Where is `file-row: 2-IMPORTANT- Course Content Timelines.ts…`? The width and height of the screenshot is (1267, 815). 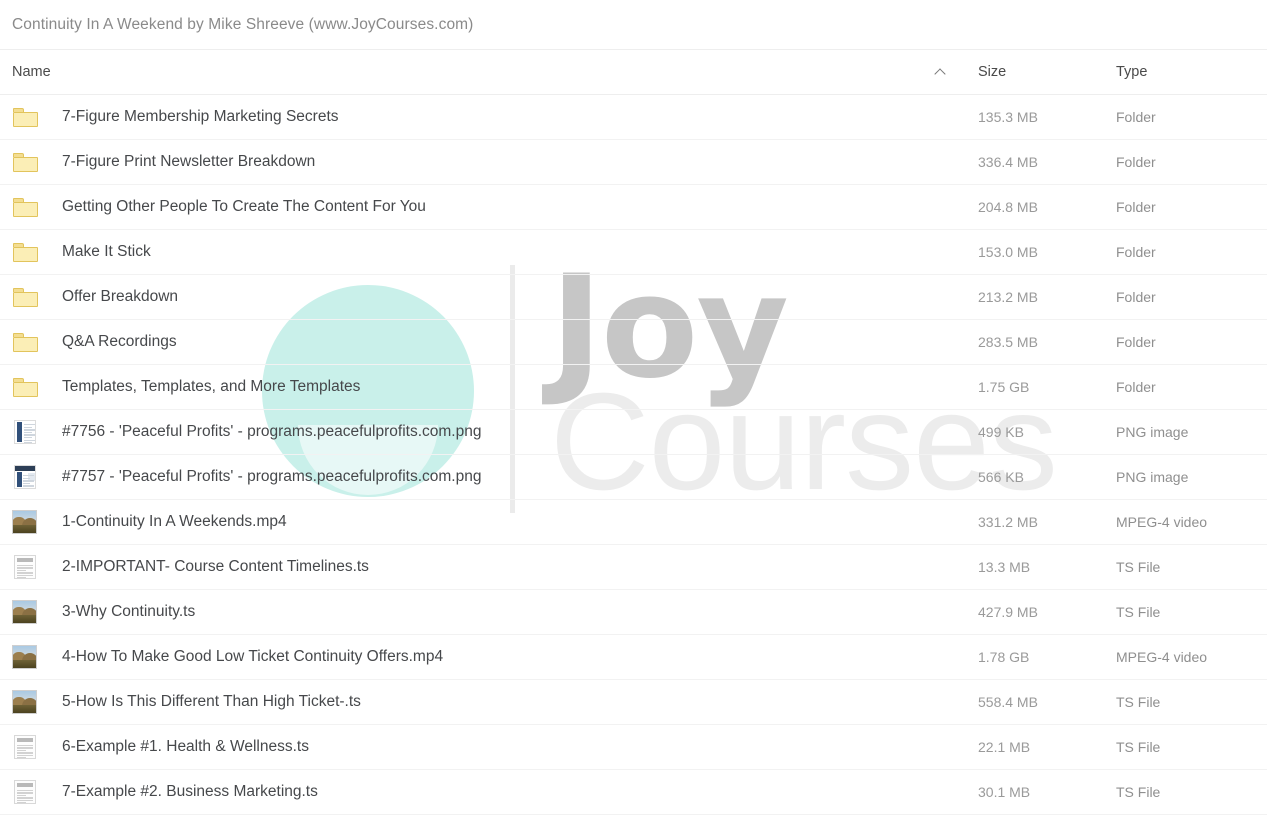 file-row: 2-IMPORTANT- Course Content Timelines.ts… is located at coordinates (633, 567).